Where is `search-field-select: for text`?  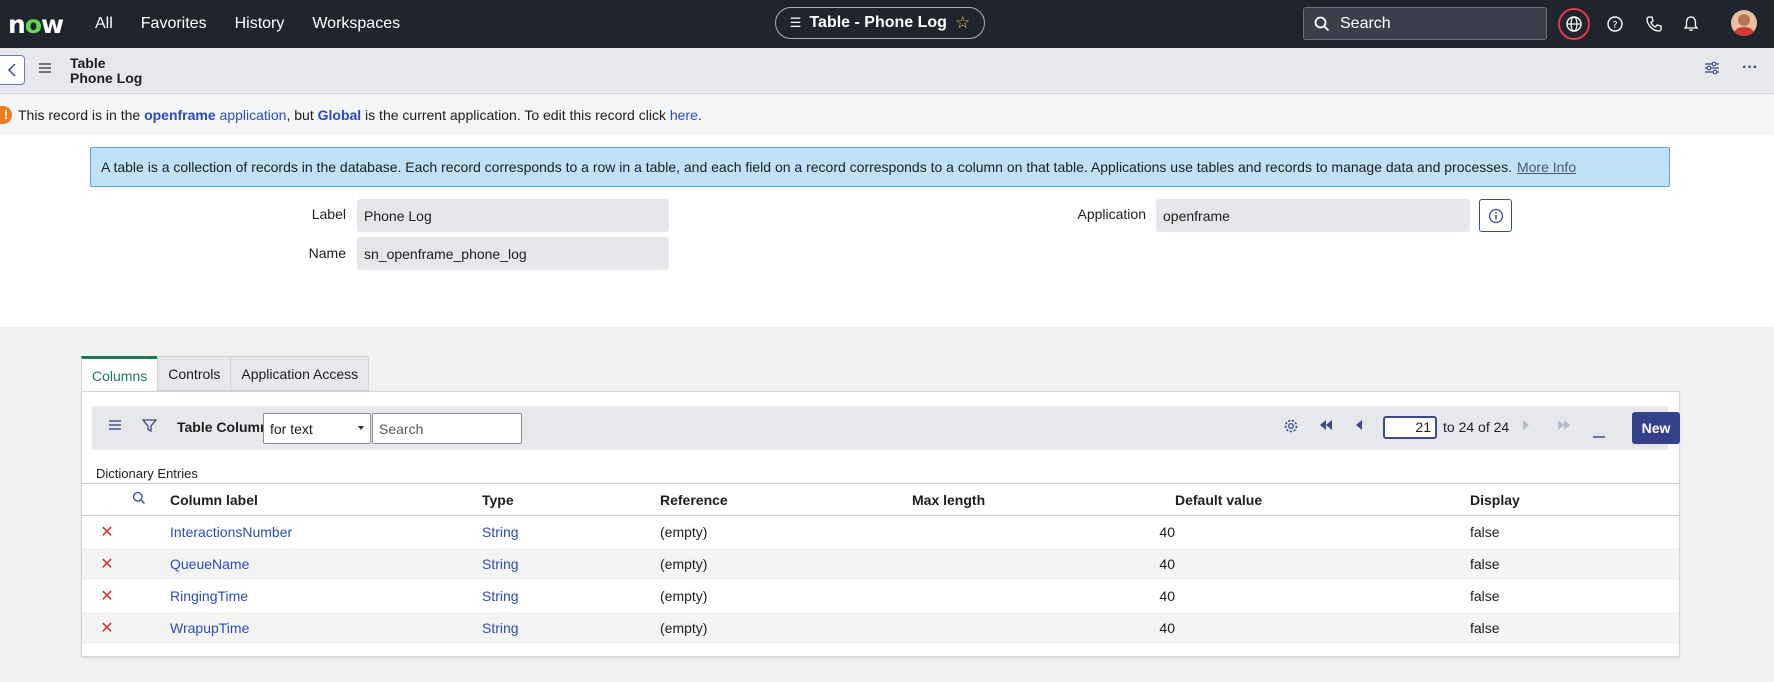 search-field-select: for text is located at coordinates (317, 428).